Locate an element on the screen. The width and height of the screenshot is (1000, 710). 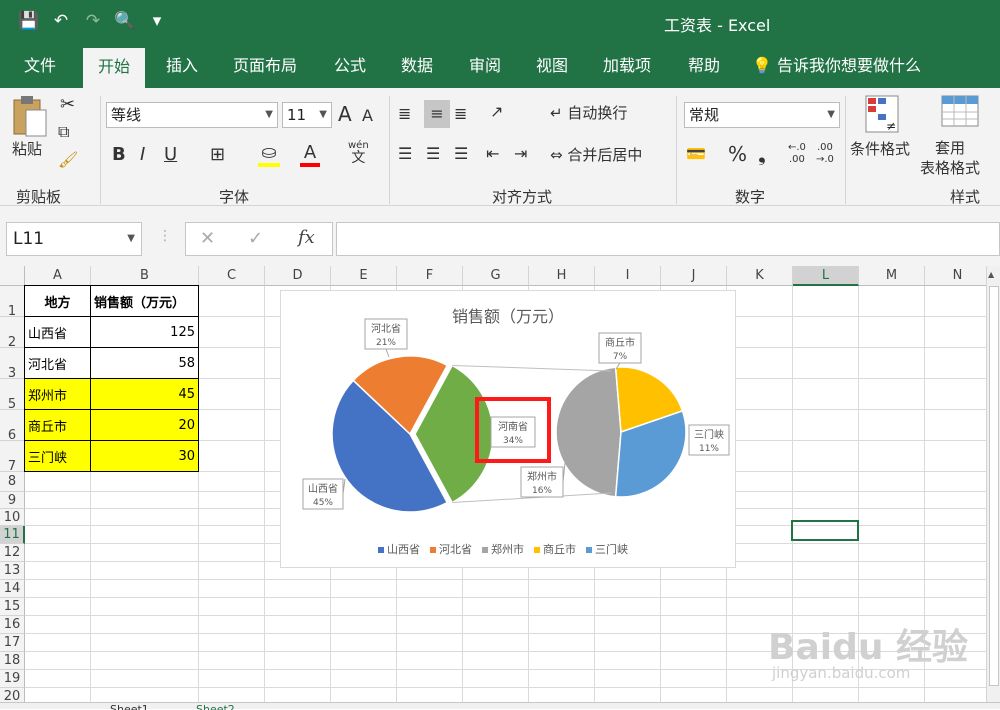
tab-insert: 插入 is located at coordinates (182, 66).